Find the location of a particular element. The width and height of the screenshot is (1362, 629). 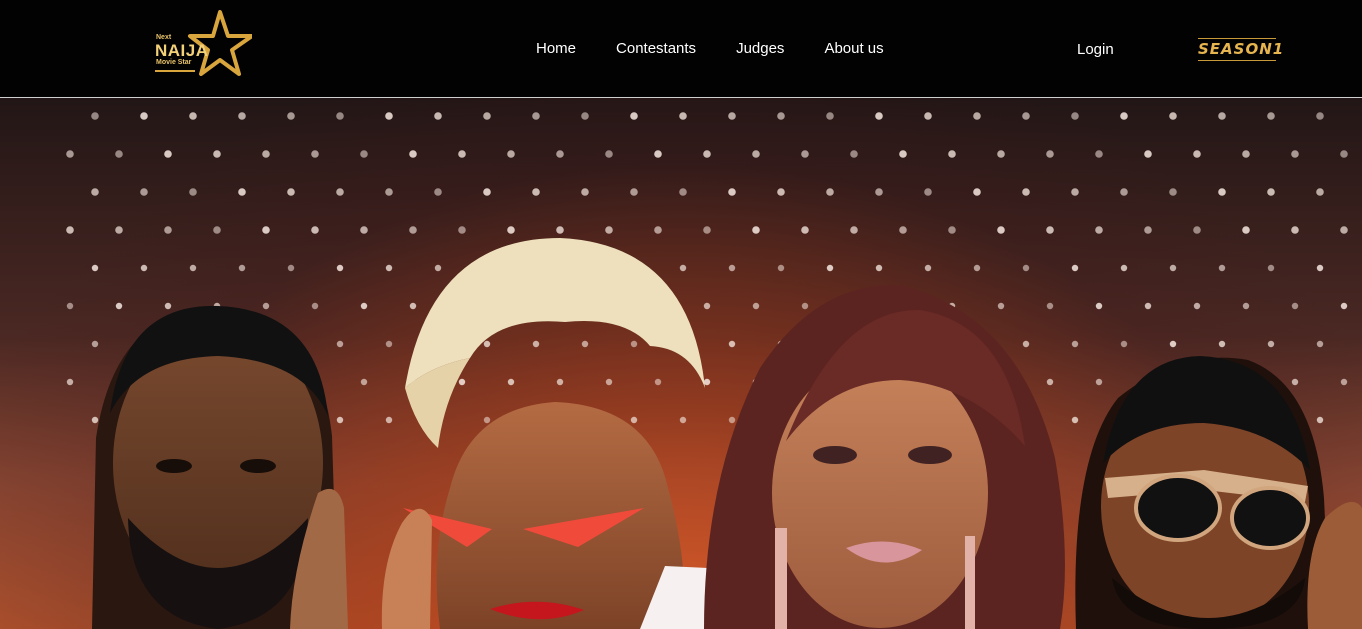

brand-logo: Next NAIJA Movie Star is located at coordinates (203, 43).